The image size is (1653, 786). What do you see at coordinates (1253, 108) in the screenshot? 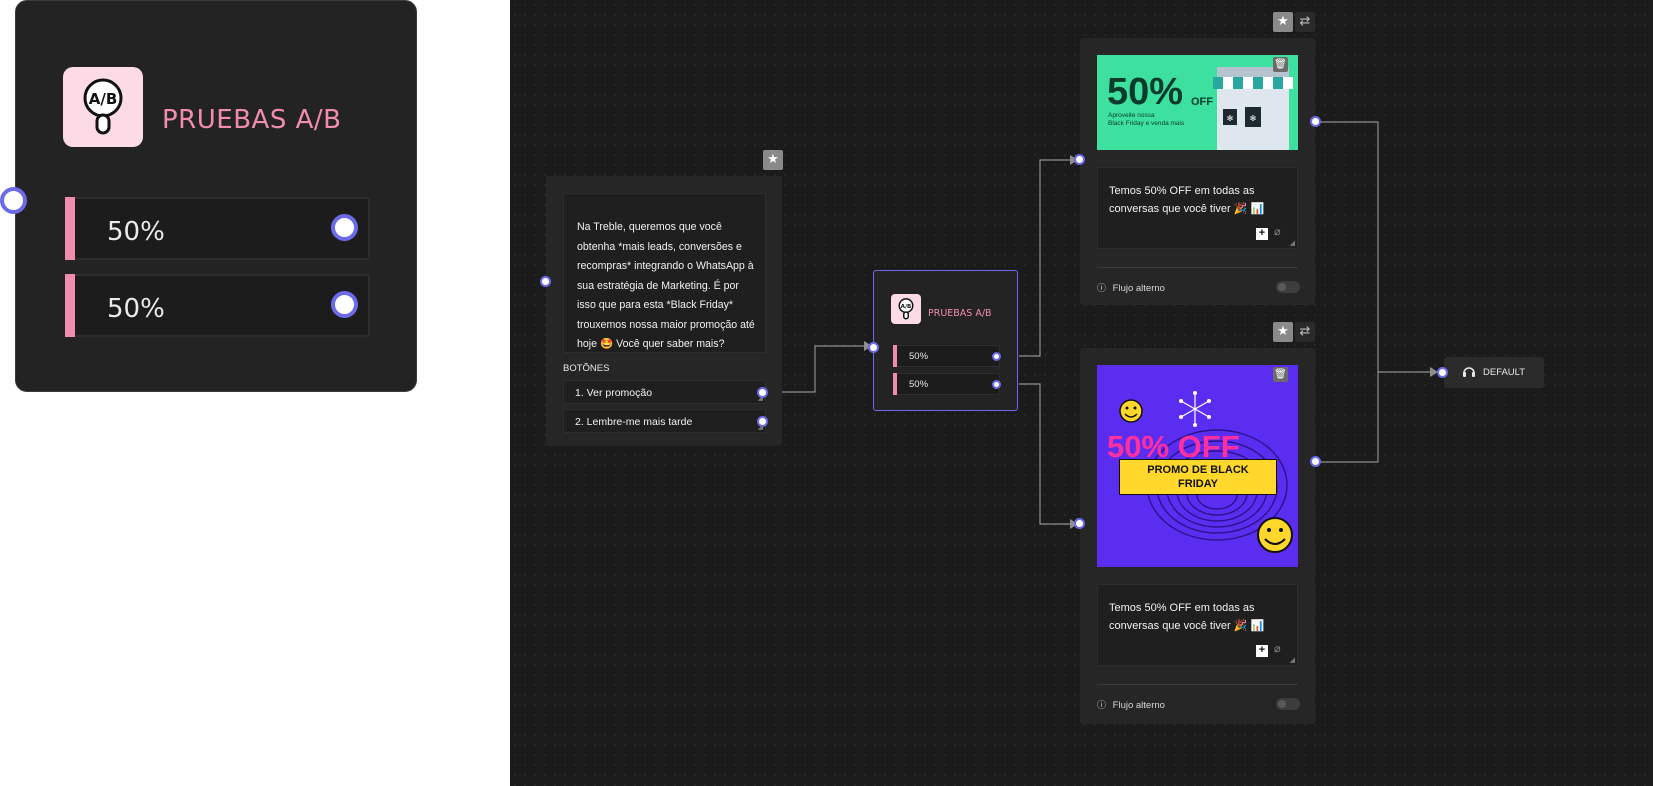
I see `storefront-illustration: ✻ ✻` at bounding box center [1253, 108].